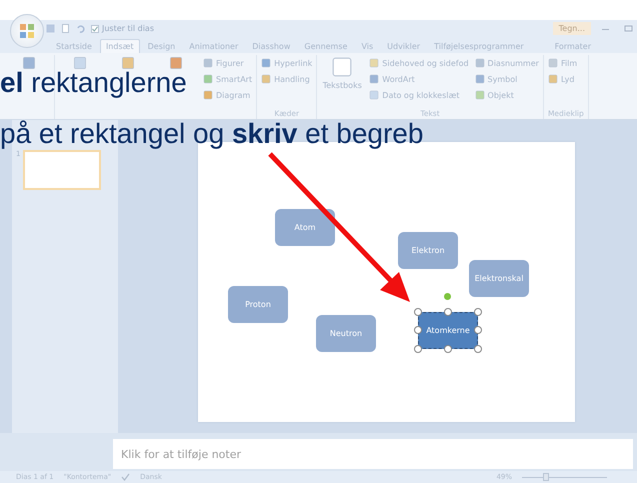  Describe the element at coordinates (628, 28) in the screenshot. I see `maximize-icon` at that location.